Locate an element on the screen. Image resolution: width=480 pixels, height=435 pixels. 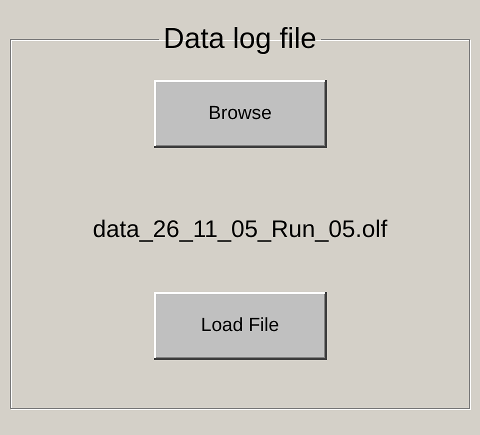
file-name: data_26_11_05_Run_05.olf is located at coordinates (240, 230).